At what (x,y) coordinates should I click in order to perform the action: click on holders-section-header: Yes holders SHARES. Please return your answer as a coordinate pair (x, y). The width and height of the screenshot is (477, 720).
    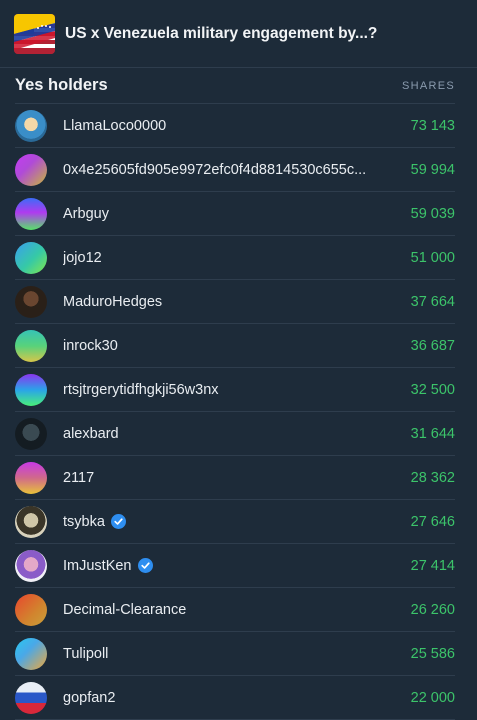
    Looking at the image, I should click on (235, 86).